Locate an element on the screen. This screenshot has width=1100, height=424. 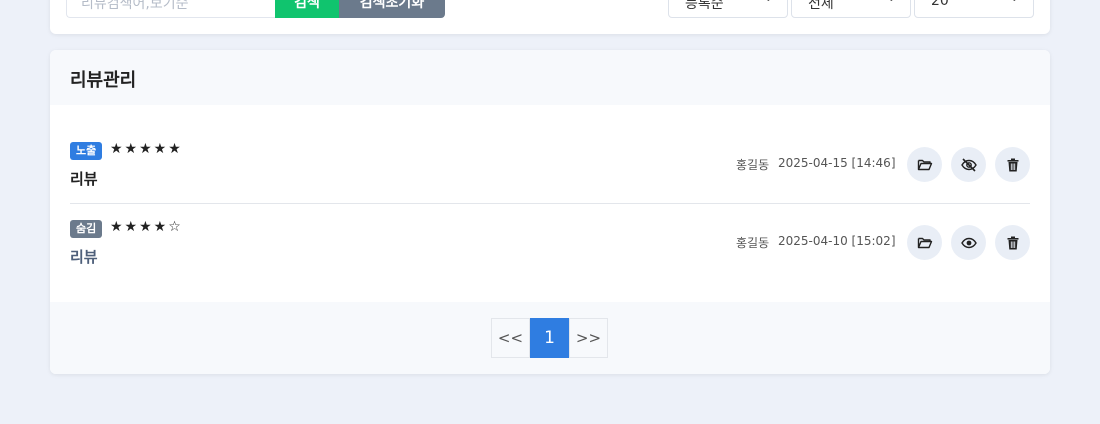
search-input: 리뷰검색어,보기순 is located at coordinates (171, 9).